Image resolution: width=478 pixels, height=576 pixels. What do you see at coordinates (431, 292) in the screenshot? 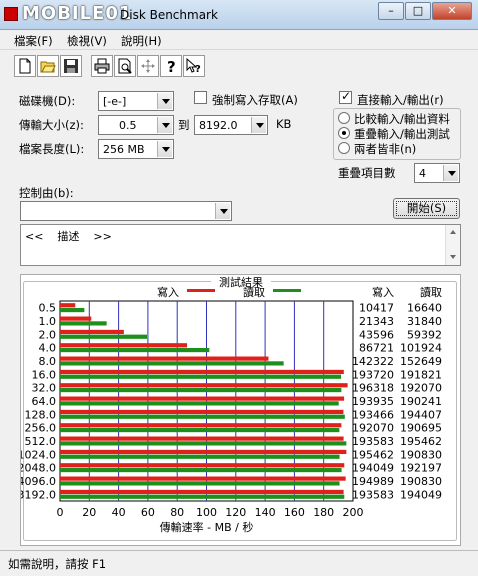
I see `column-read-header: 讀取` at bounding box center [431, 292].